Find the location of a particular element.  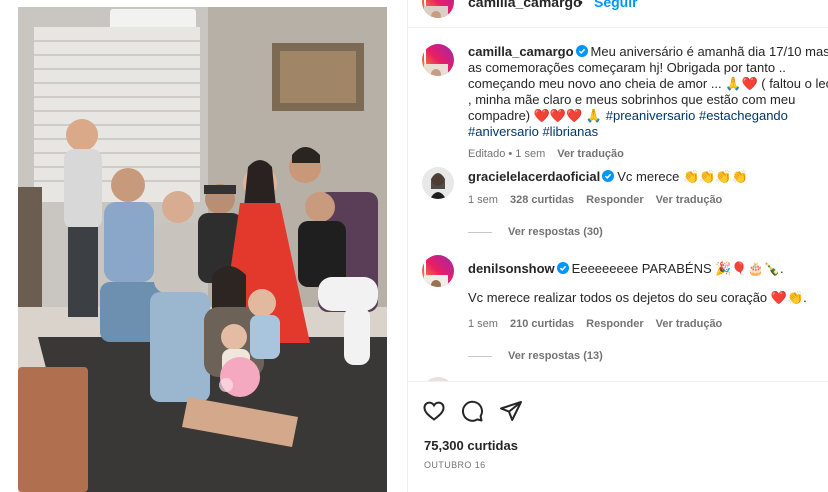

likes-count: 75,300 curtidas is located at coordinates (471, 445).